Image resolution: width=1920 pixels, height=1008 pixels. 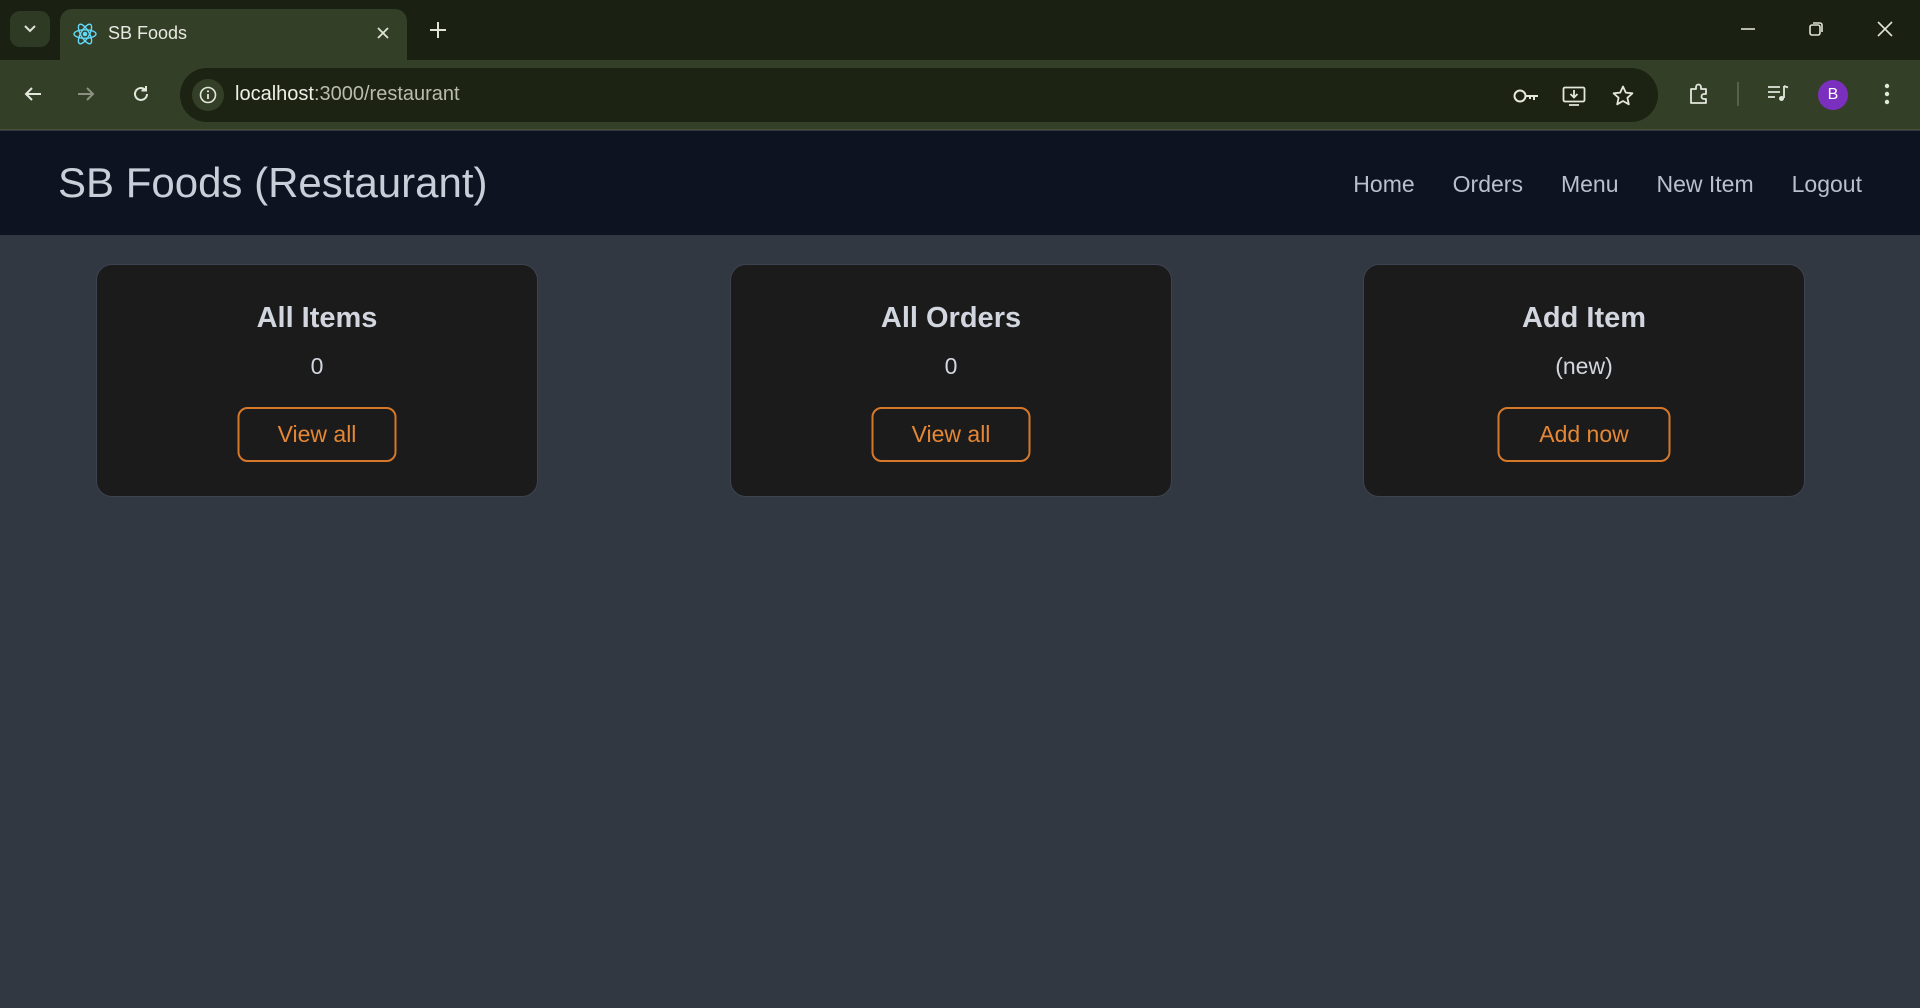 I want to click on all-orders-card: All Orders 0 View all, so click(x=951, y=380).